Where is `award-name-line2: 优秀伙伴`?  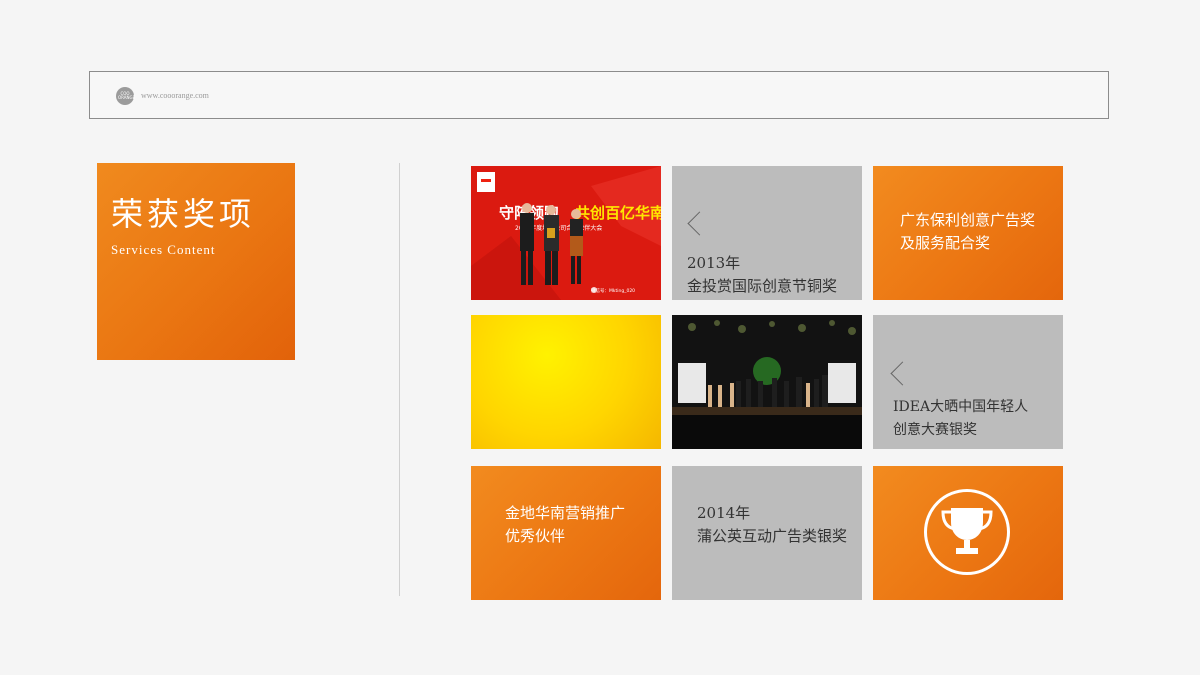
award-name-line2: 优秀伙伴 is located at coordinates (535, 536).